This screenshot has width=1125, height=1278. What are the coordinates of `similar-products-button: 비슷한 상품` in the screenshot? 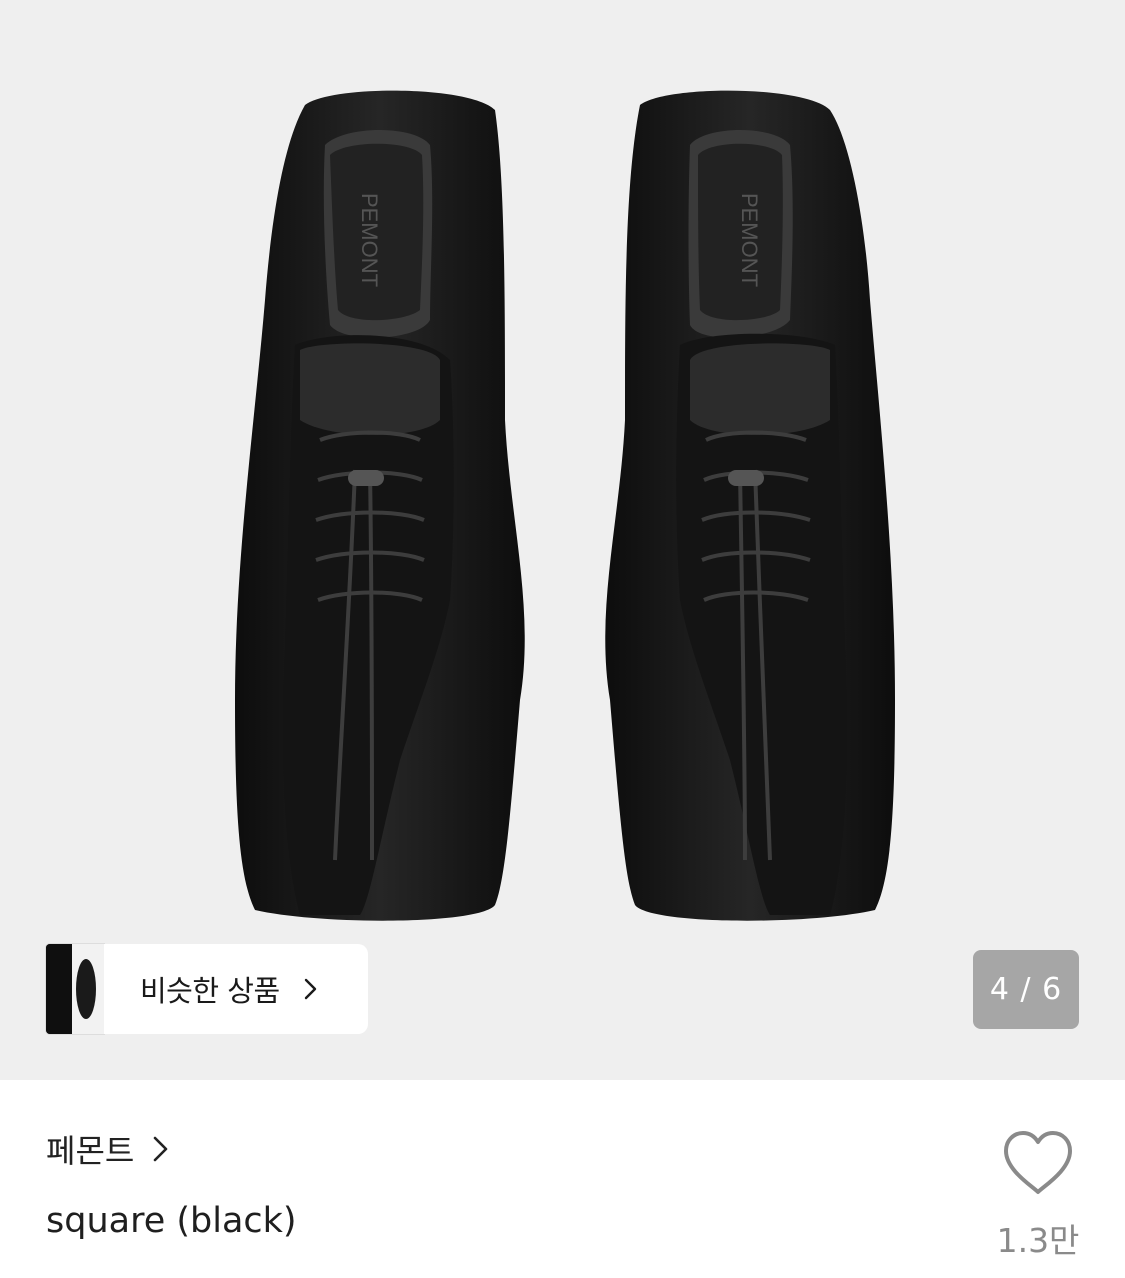 It's located at (207, 989).